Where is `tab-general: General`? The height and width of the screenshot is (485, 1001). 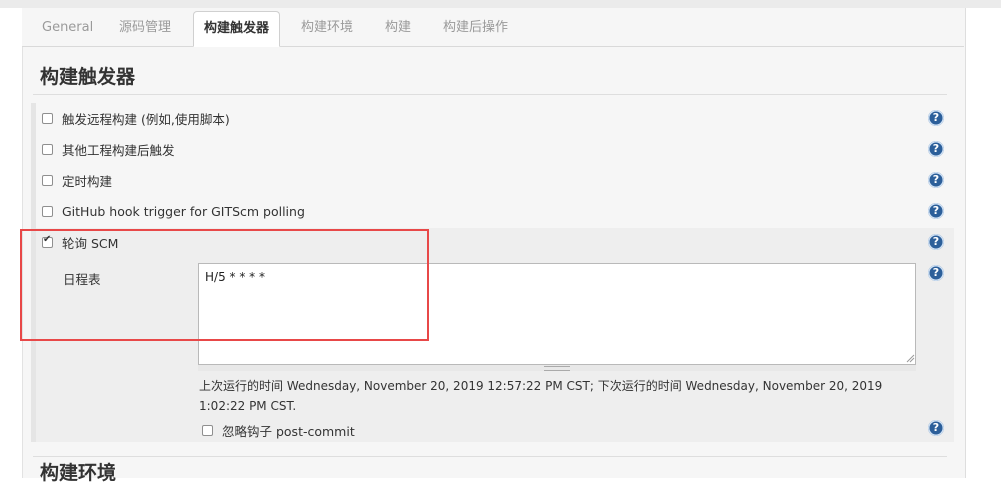 tab-general: General is located at coordinates (67, 27).